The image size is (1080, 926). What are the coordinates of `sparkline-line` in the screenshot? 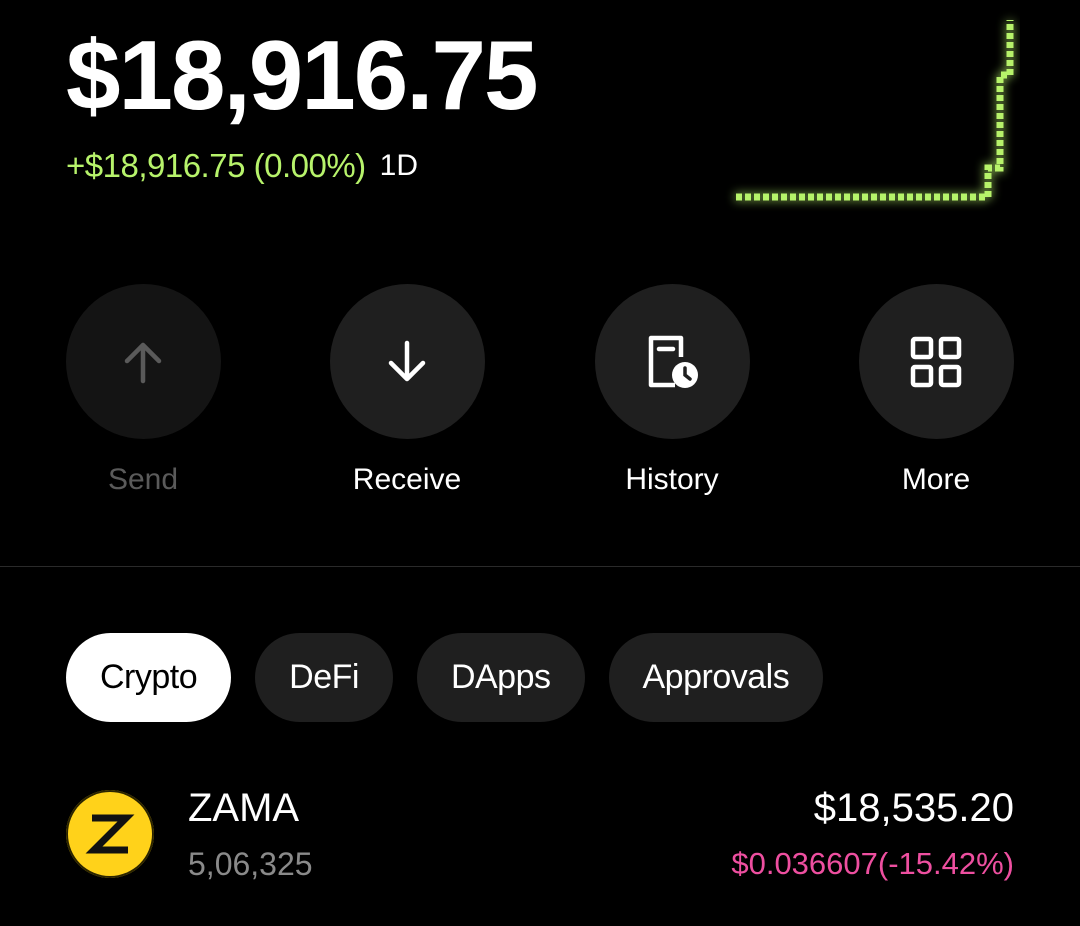 It's located at (875, 110).